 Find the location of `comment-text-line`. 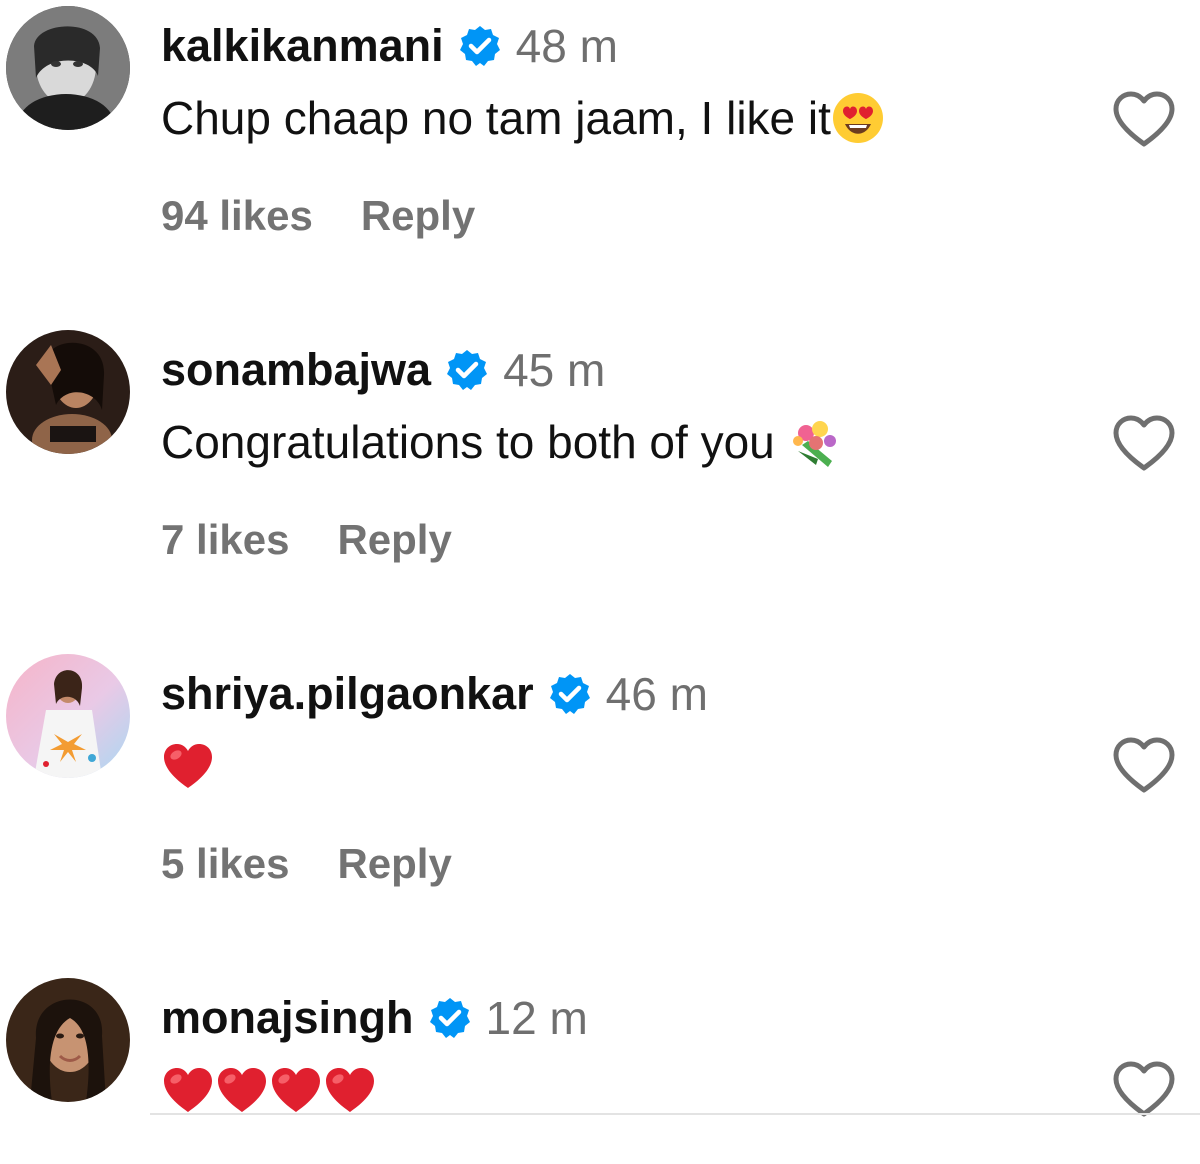

comment-text-line is located at coordinates (188, 766).